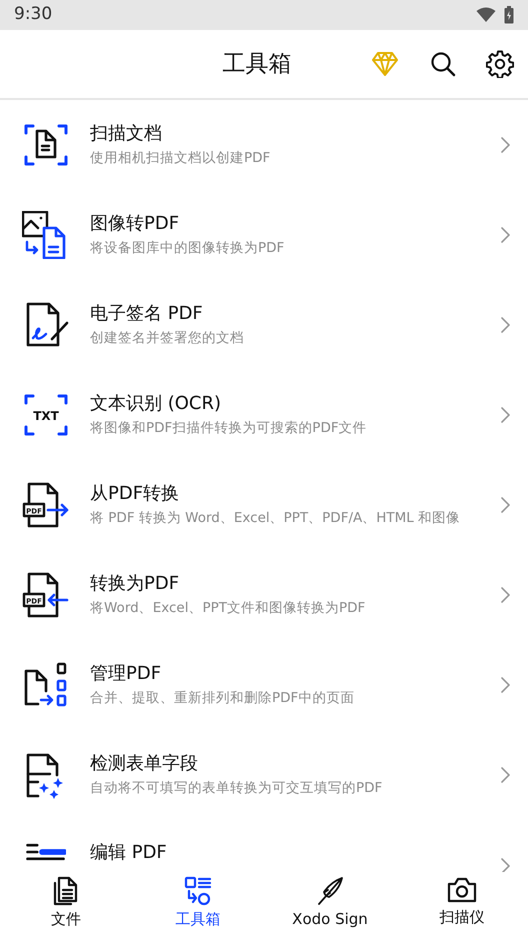 The image size is (528, 939). Describe the element at coordinates (126, 134) in the screenshot. I see `tool-title: 扫描文档` at that location.